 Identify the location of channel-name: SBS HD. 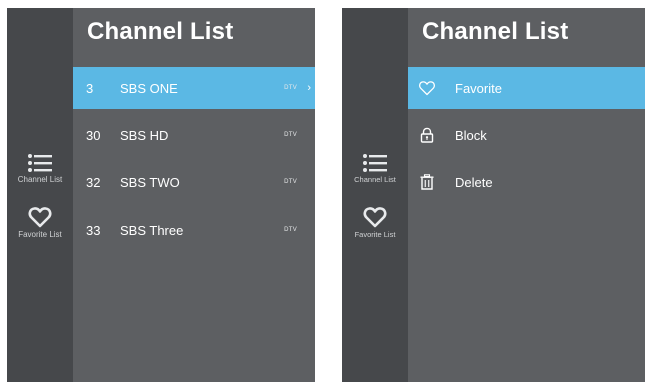
(144, 135).